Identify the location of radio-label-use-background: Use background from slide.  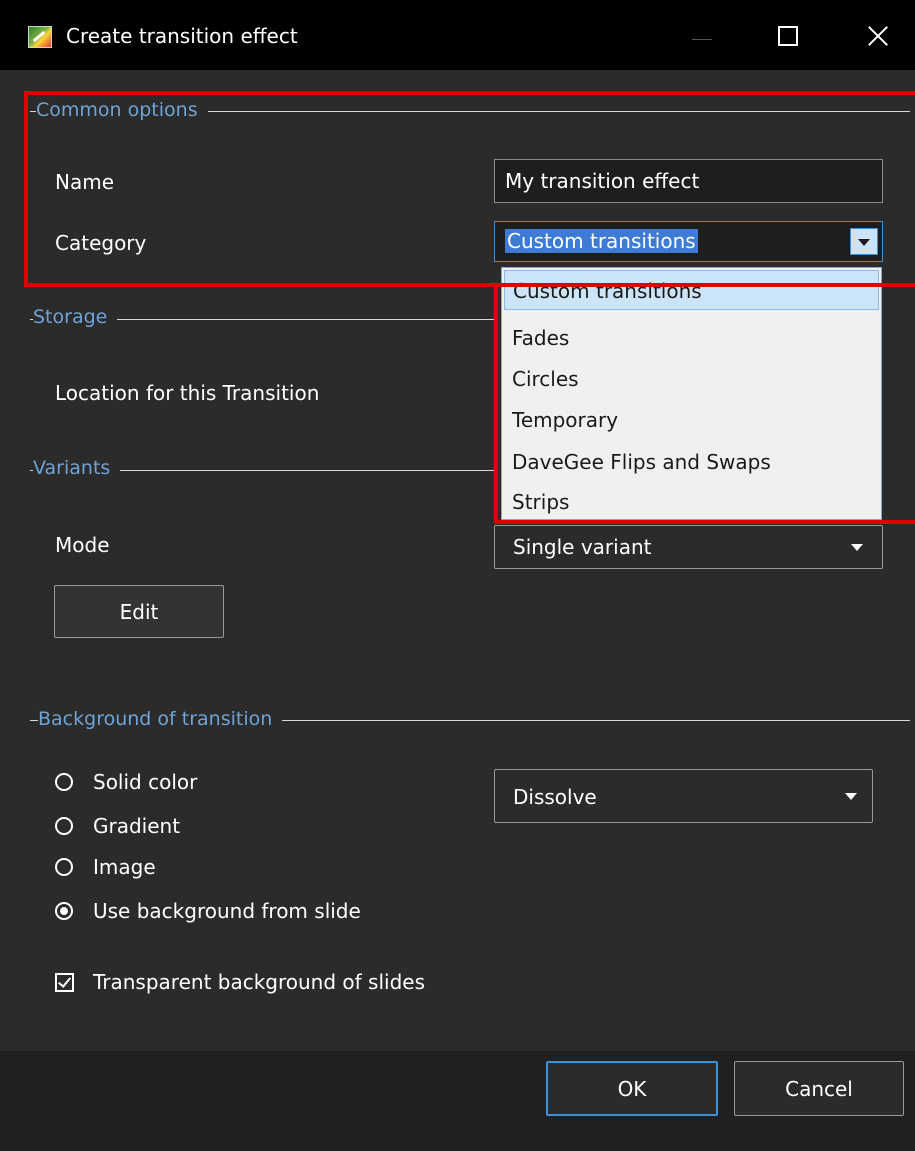
(227, 911).